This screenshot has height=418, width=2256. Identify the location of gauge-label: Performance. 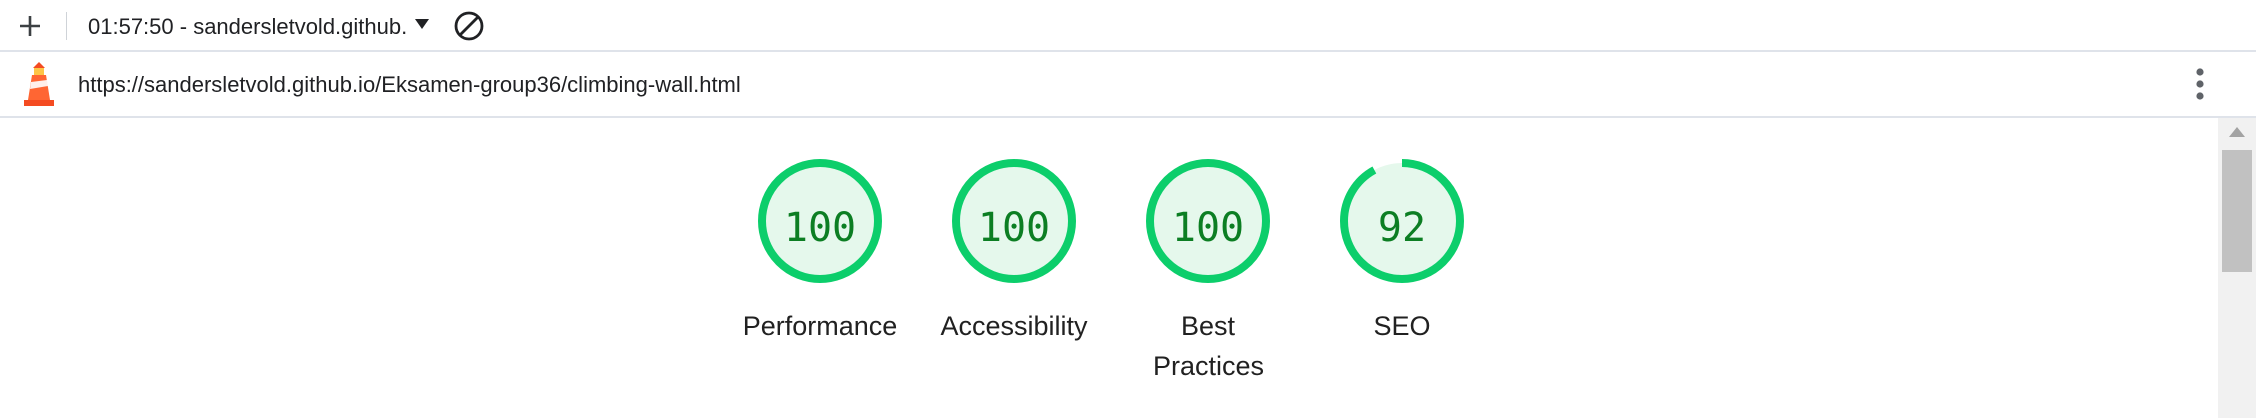
(820, 326).